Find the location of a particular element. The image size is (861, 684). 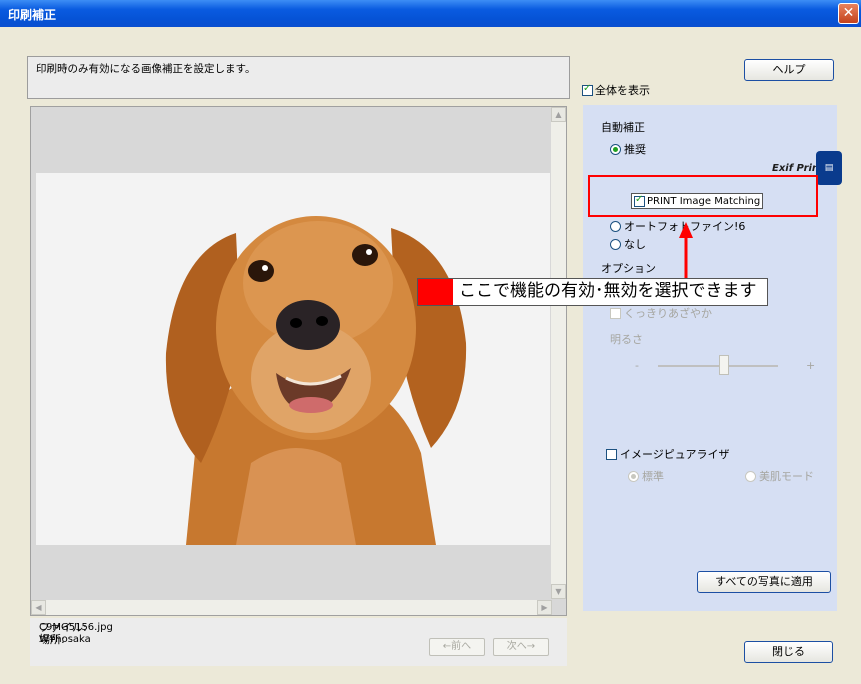

options-heading: オプション is located at coordinates (628, 268).